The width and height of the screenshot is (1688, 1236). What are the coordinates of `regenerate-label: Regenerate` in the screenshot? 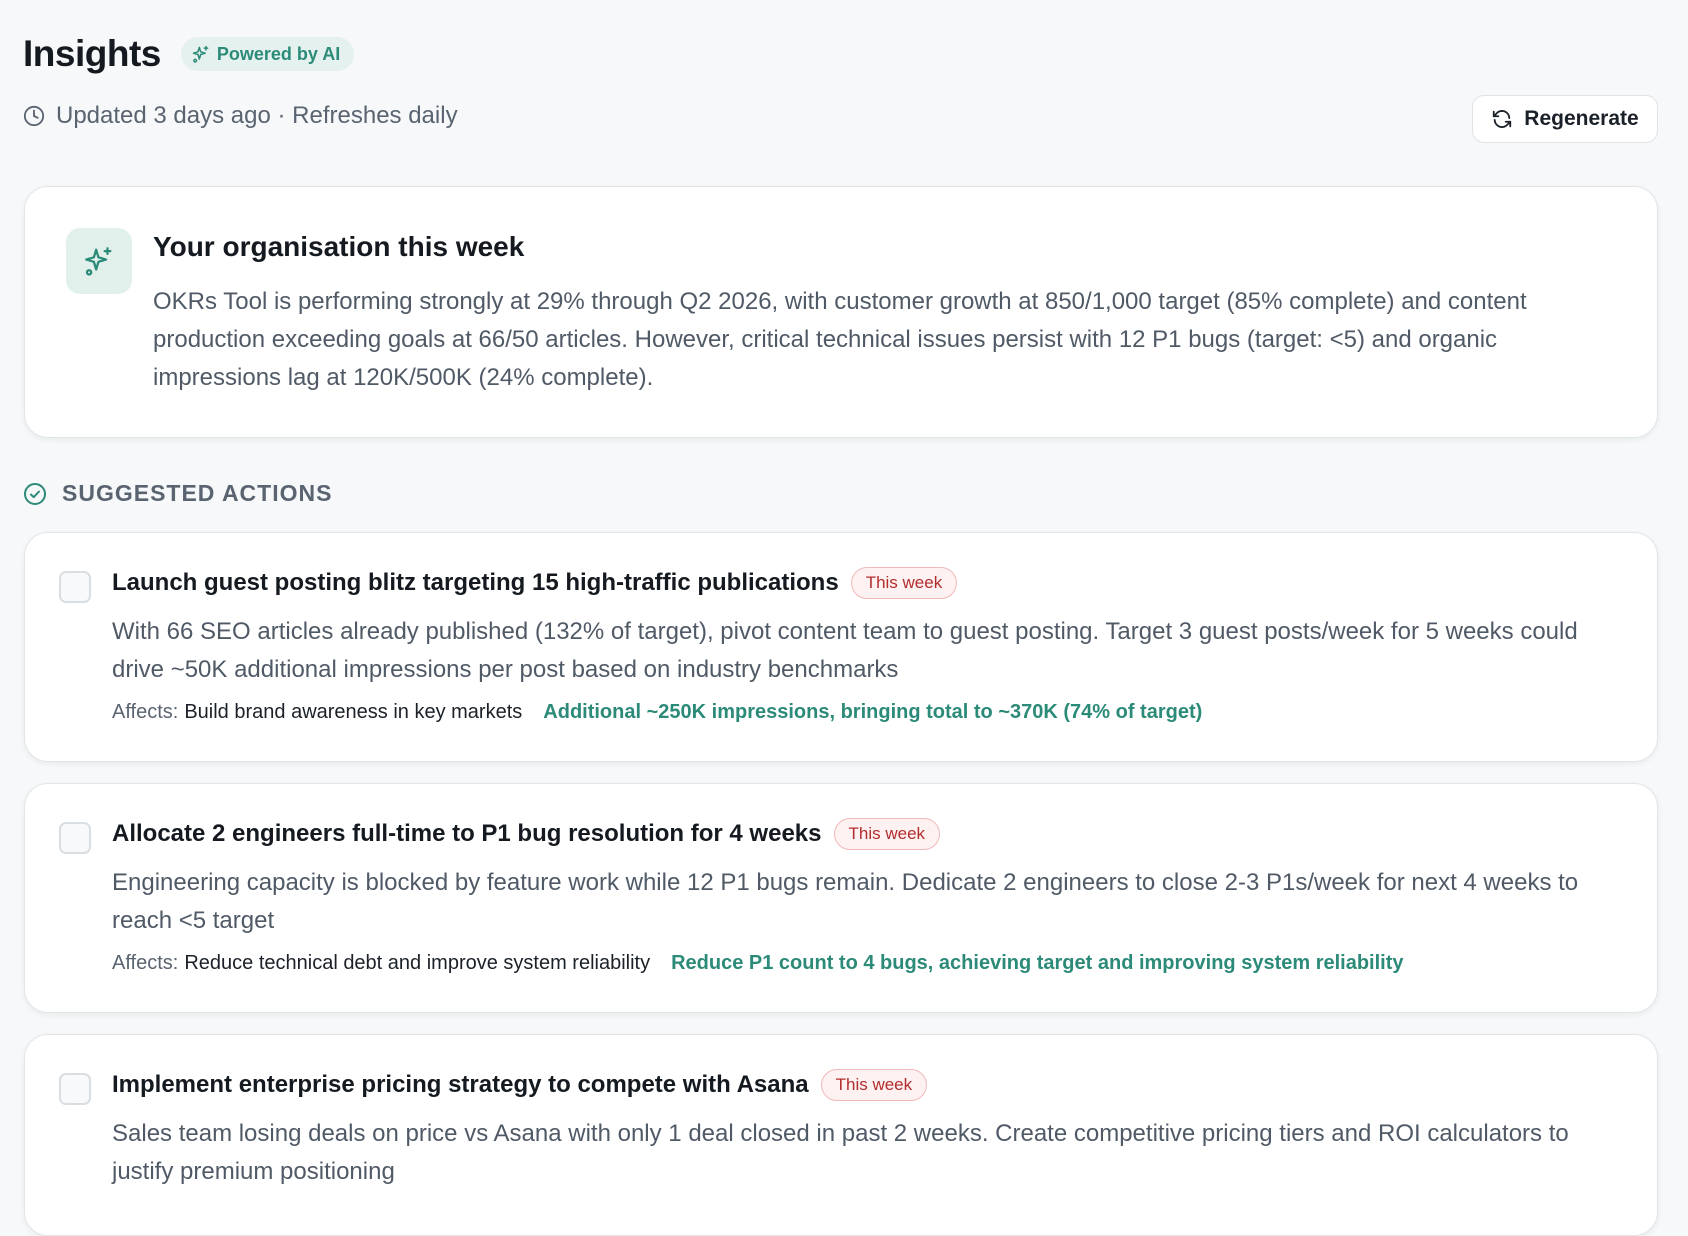 It's located at (1581, 118).